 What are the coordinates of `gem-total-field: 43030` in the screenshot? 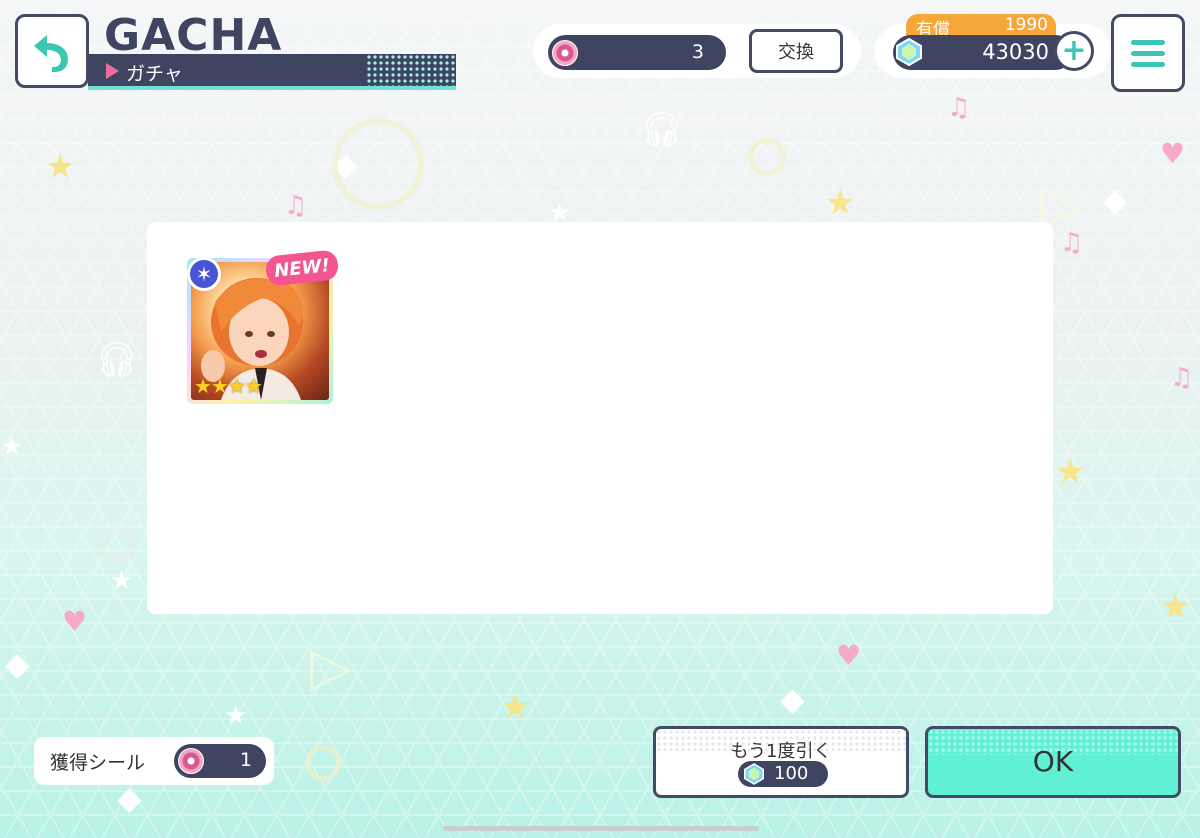 It's located at (983, 52).